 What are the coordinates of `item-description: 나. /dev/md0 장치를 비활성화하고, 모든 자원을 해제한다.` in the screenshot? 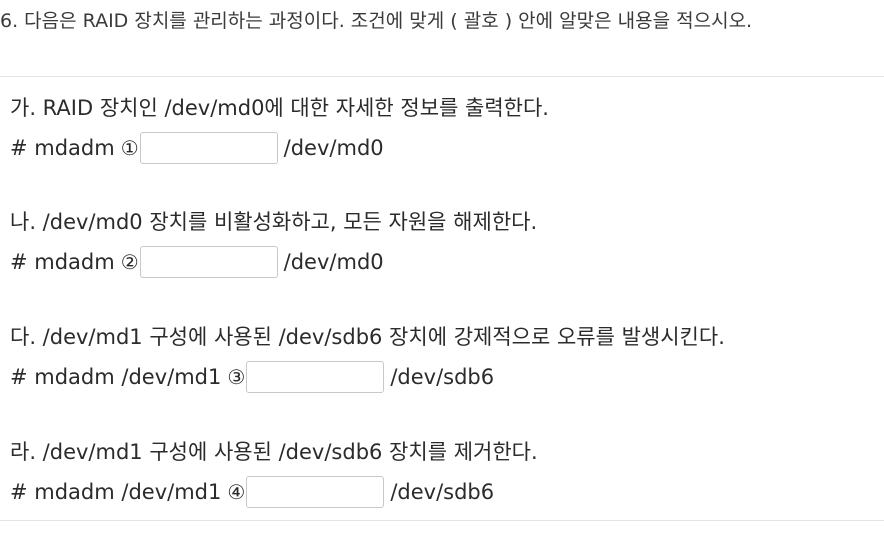 It's located at (274, 222).